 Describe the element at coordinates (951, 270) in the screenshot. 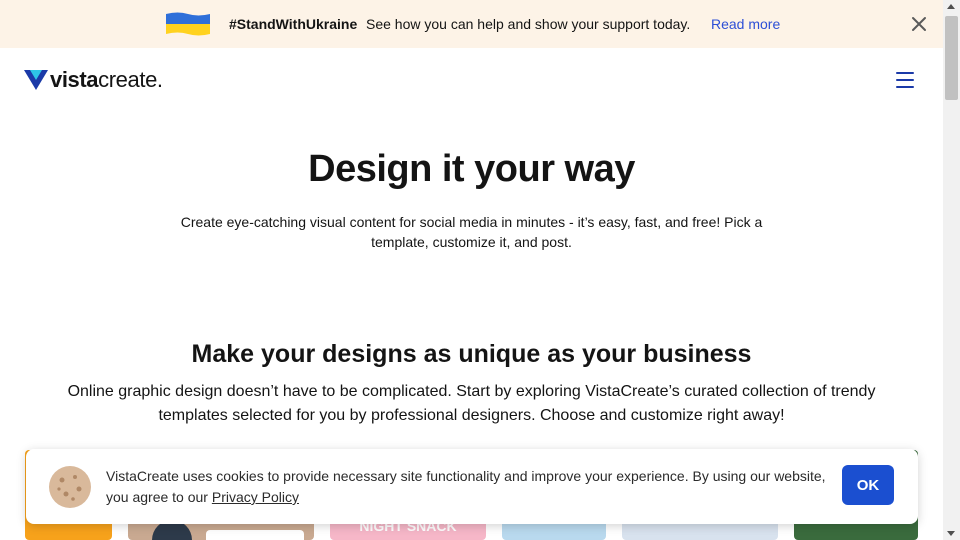

I see `page-scrollbar` at that location.